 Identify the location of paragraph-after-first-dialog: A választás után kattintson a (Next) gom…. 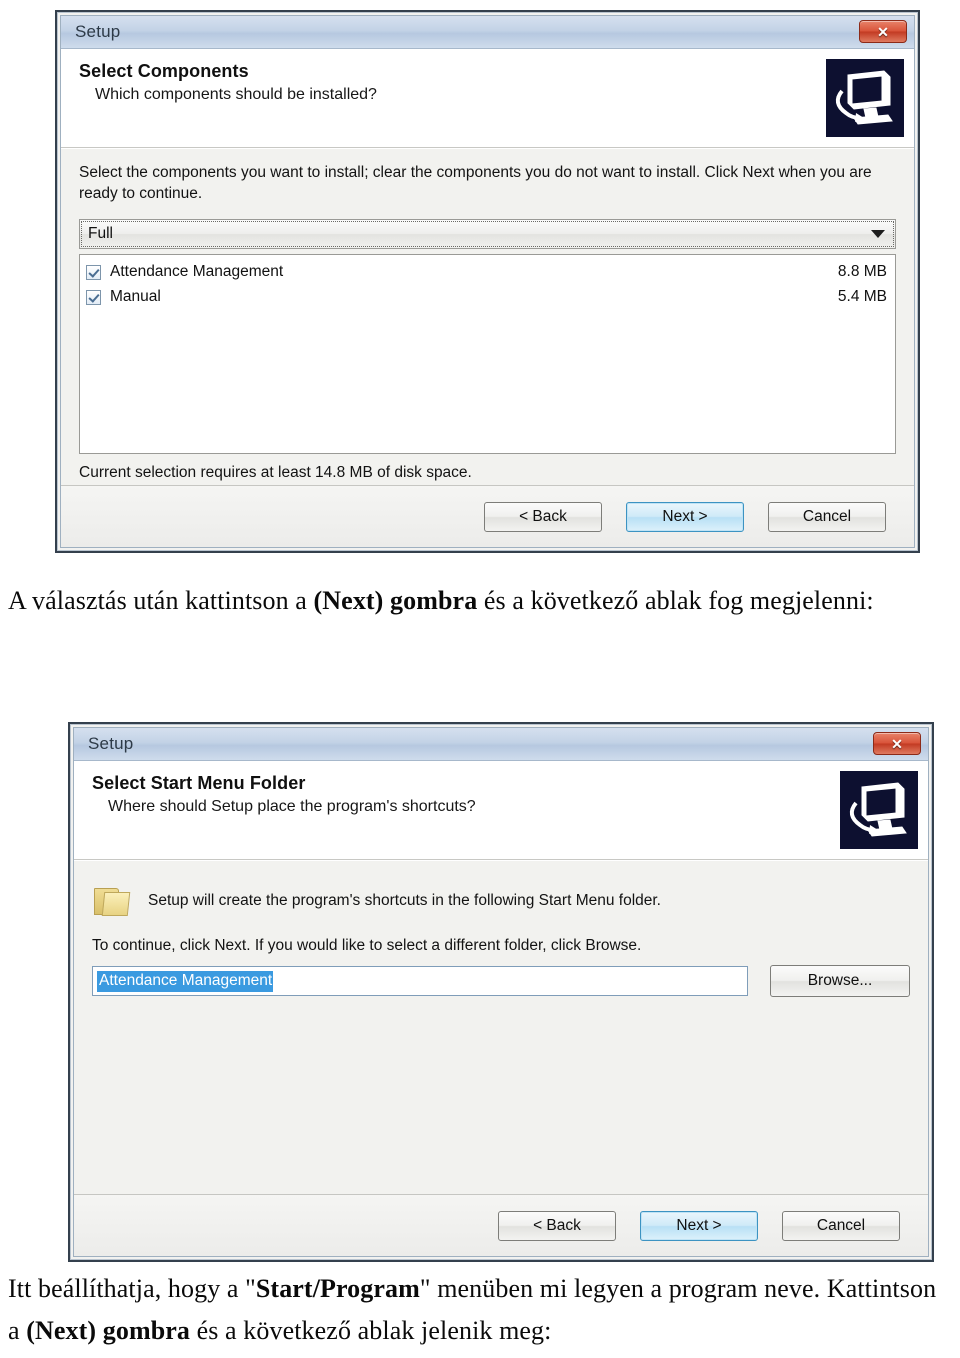
(480, 601).